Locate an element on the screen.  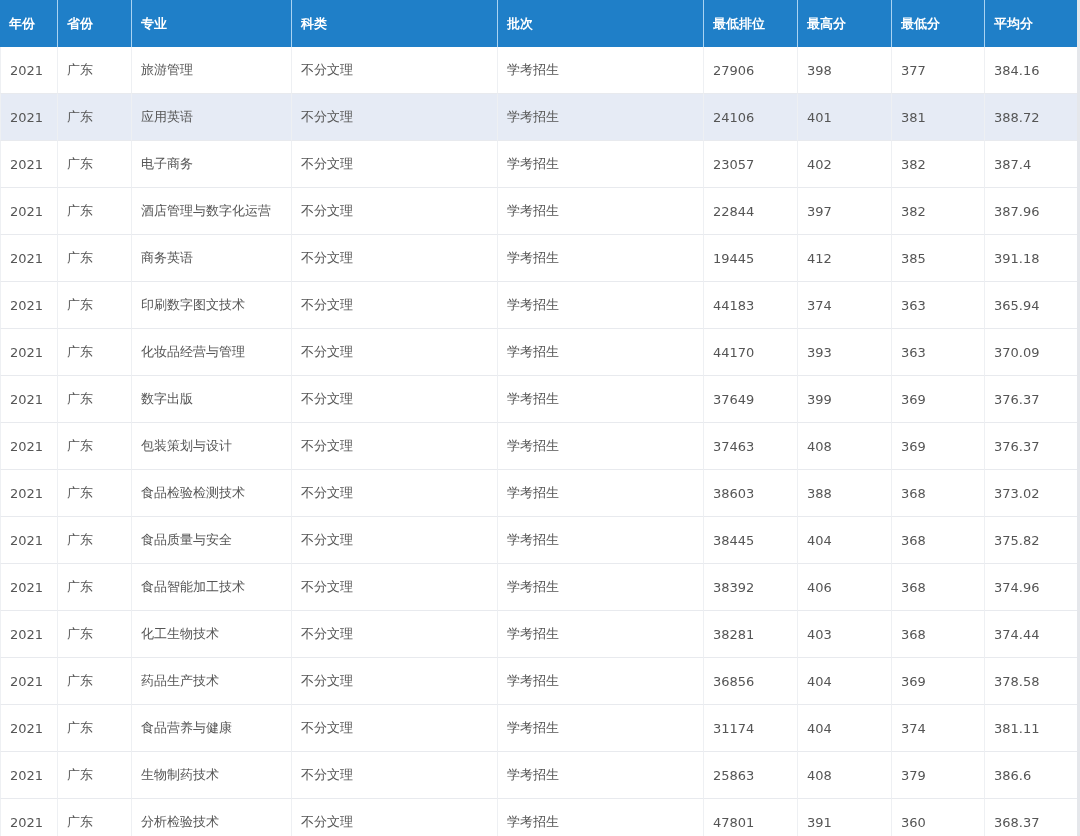
column-header: 最低排位 is located at coordinates (750, 23).